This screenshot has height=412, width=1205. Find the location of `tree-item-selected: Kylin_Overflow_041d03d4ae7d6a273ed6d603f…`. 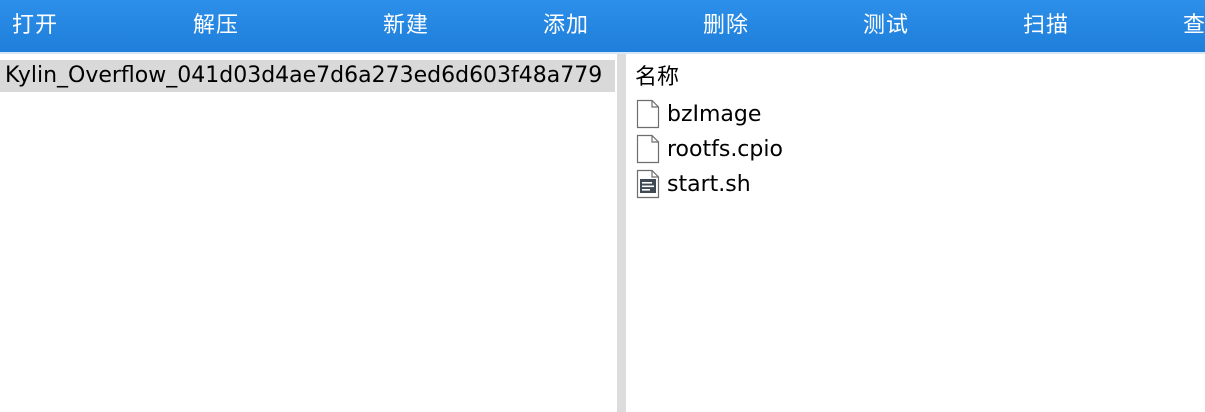

tree-item-selected: Kylin_Overflow_041d03d4ae7d6a273ed6d603f… is located at coordinates (307, 76).